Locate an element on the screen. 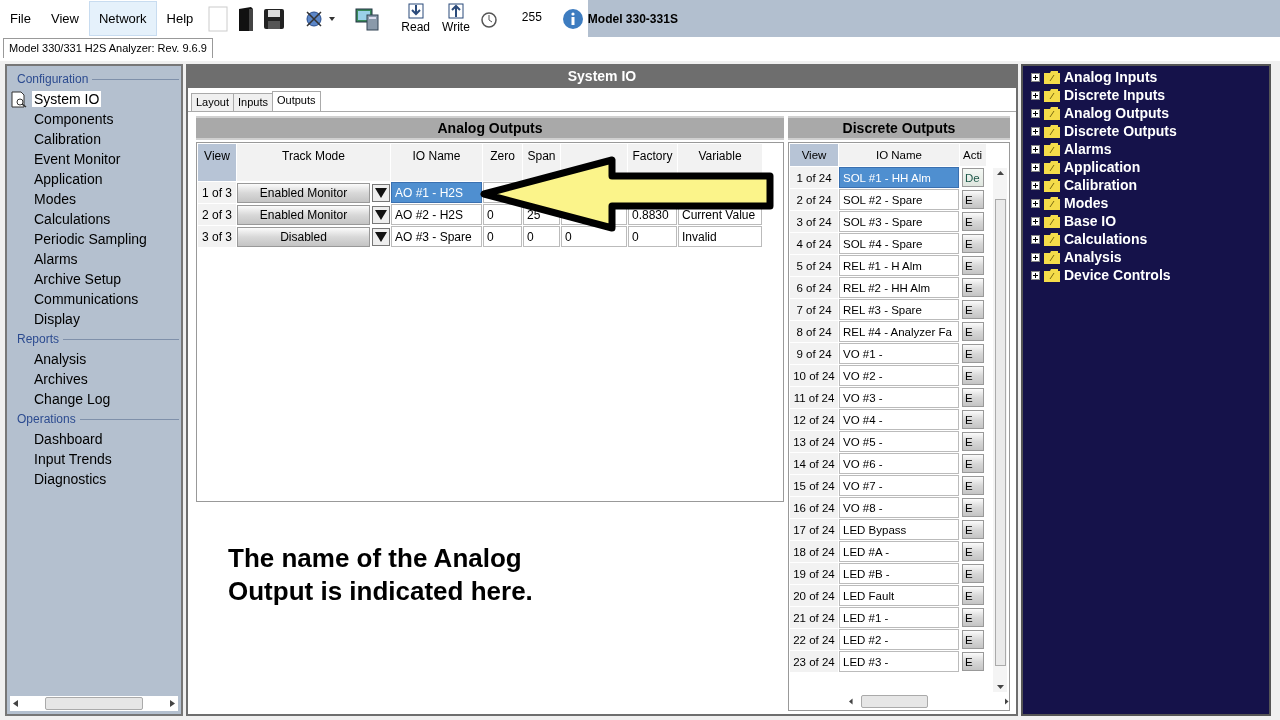 The height and width of the screenshot is (720, 1280). row-header: 19 of 24 is located at coordinates (814, 573).